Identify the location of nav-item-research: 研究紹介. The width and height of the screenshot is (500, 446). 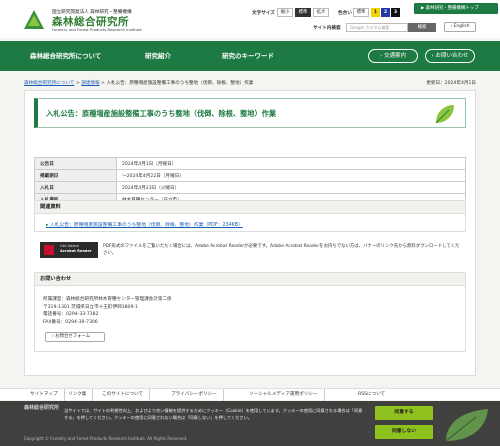
(158, 56).